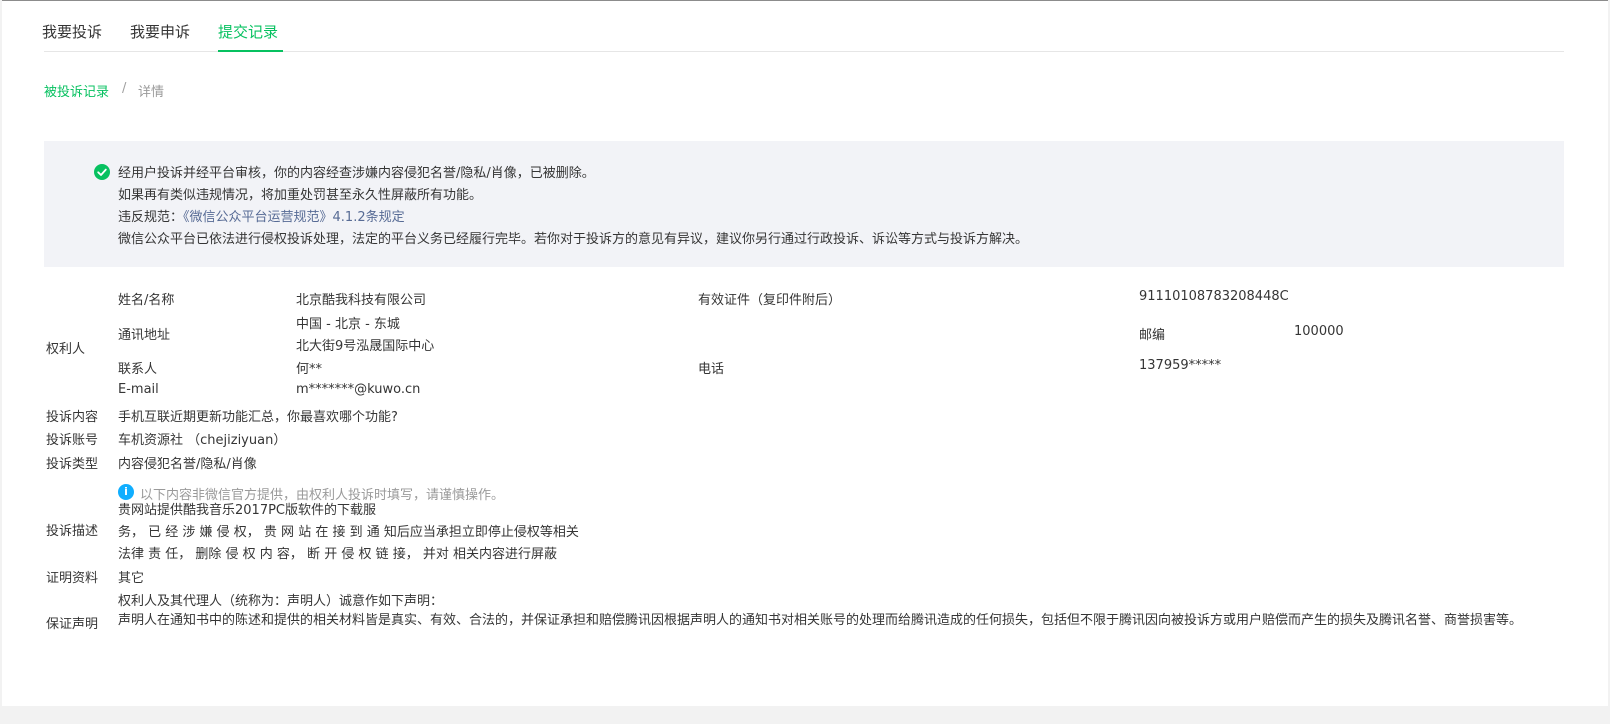  I want to click on cert-label: 有效证件（复印件附后）, so click(770, 300).